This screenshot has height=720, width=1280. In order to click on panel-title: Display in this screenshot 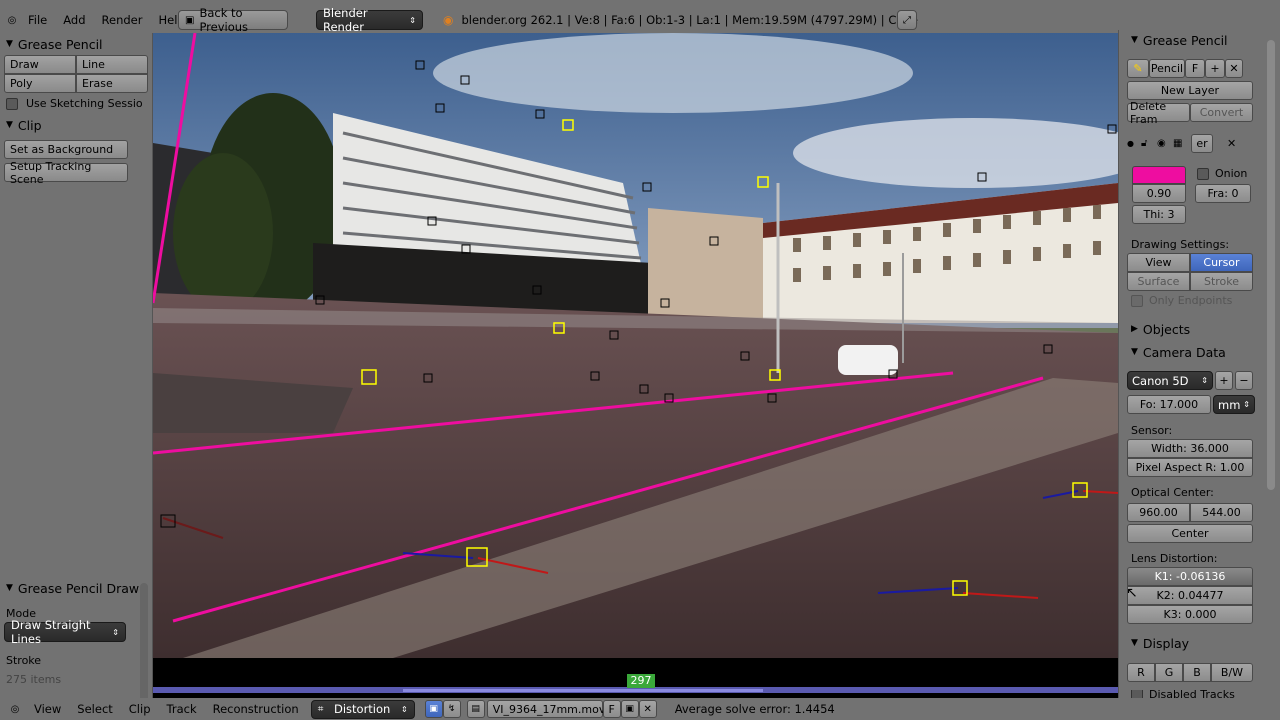, I will do `click(1165, 643)`.